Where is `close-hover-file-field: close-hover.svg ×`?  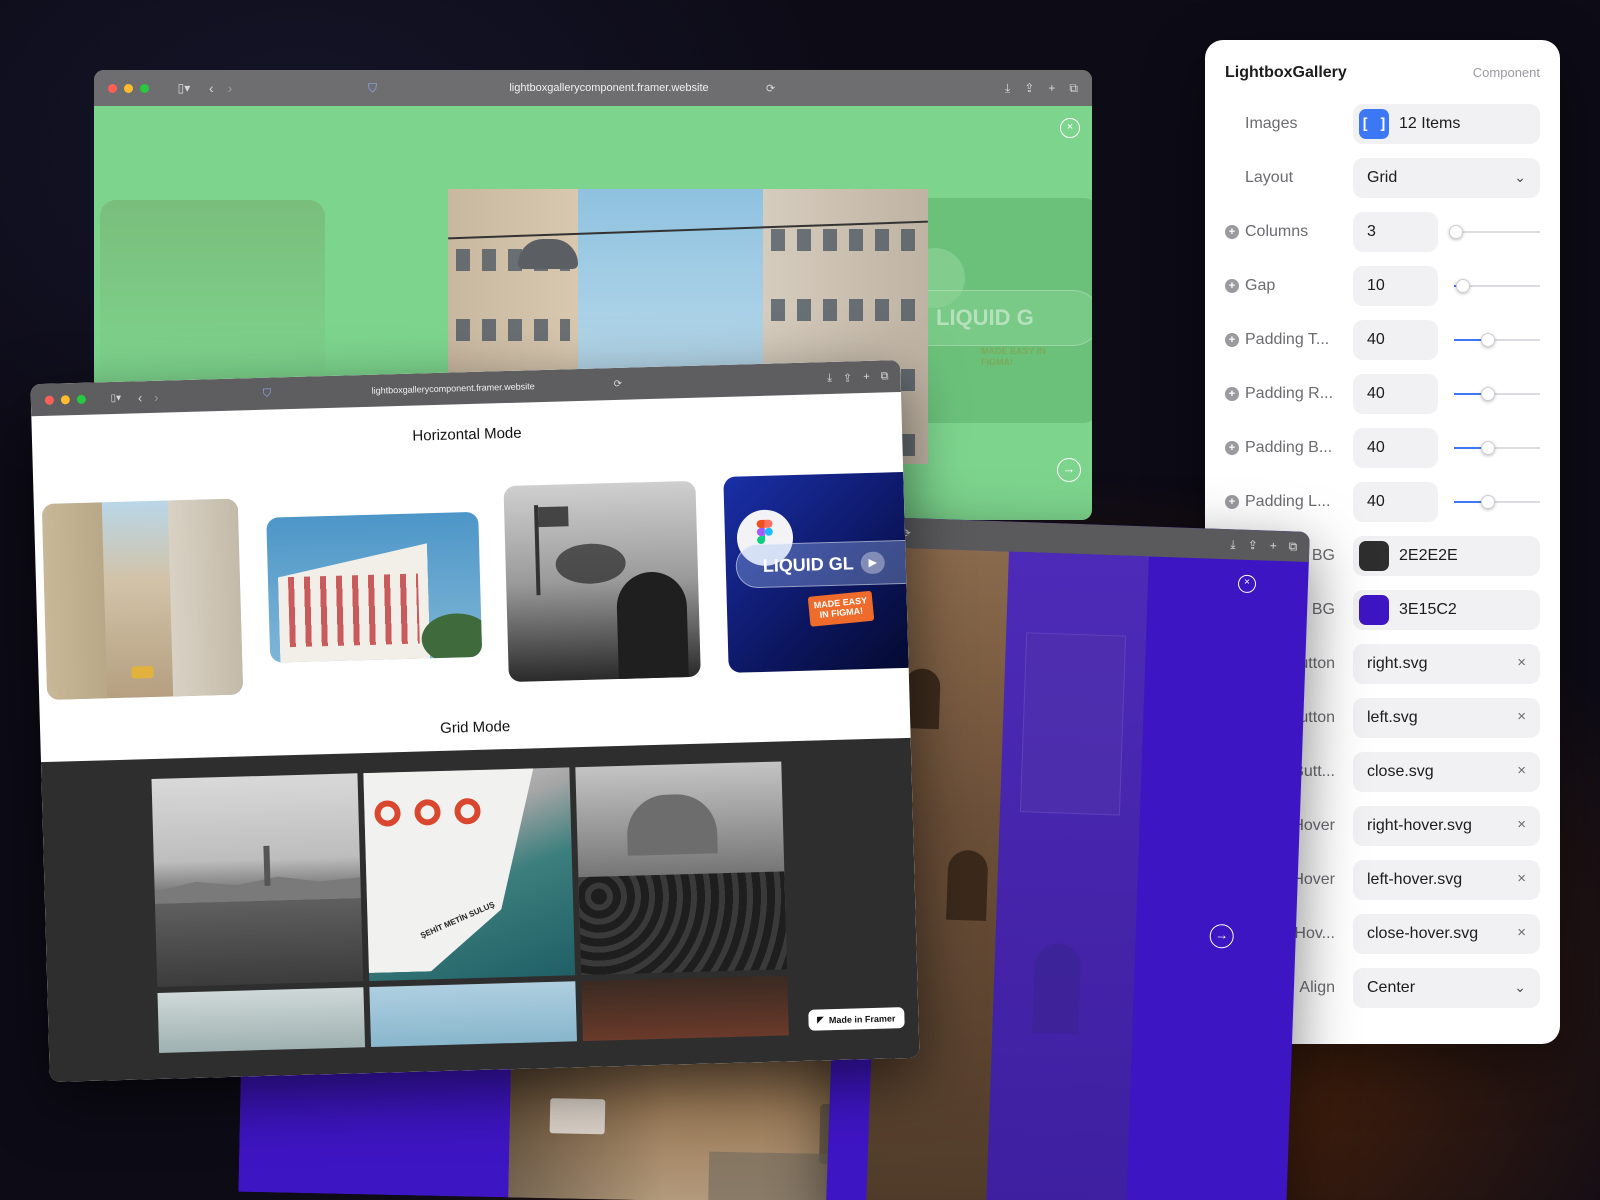
close-hover-file-field: close-hover.svg × is located at coordinates (1446, 934).